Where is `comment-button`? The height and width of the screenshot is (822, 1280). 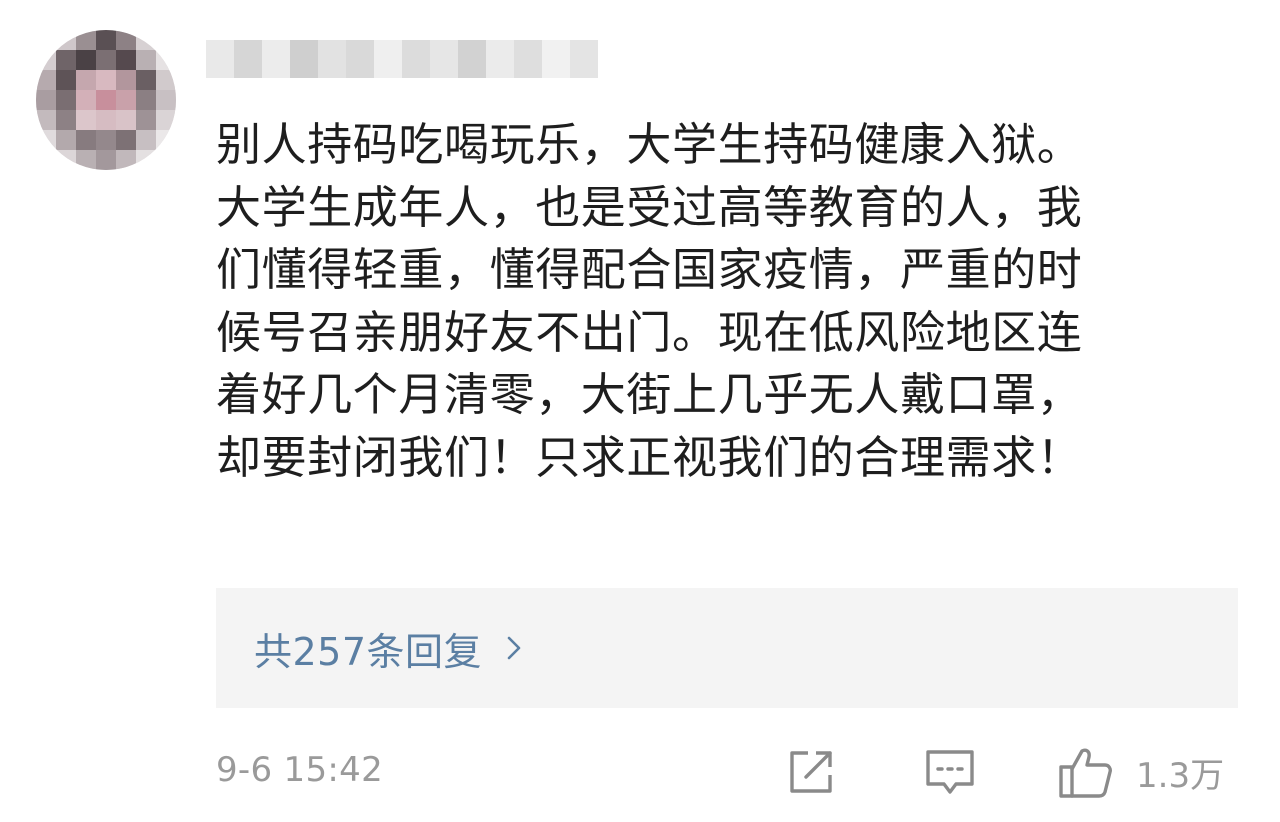 comment-button is located at coordinates (950, 772).